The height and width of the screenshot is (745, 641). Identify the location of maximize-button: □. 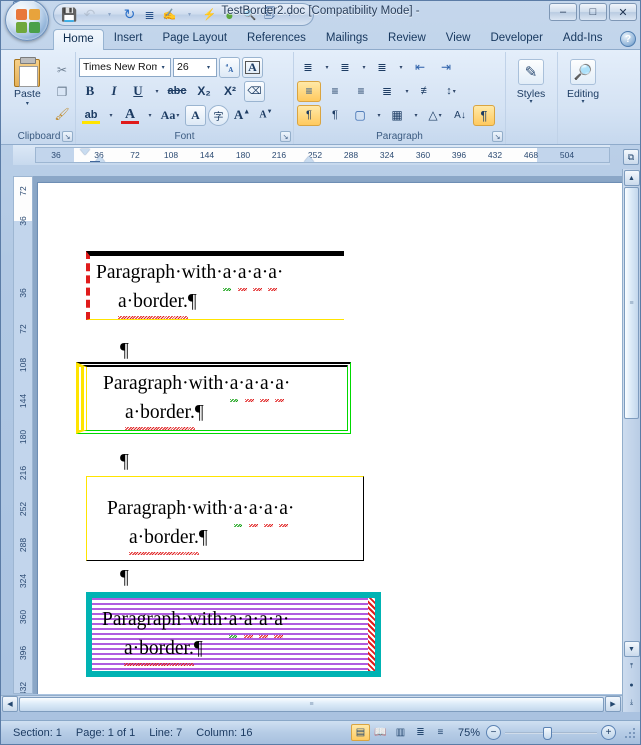
(593, 12).